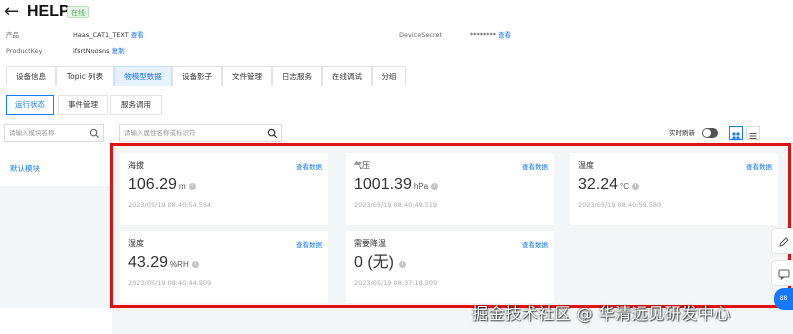 The image size is (793, 334). What do you see at coordinates (682, 133) in the screenshot?
I see `realtime-refresh-label: 实时刷新` at bounding box center [682, 133].